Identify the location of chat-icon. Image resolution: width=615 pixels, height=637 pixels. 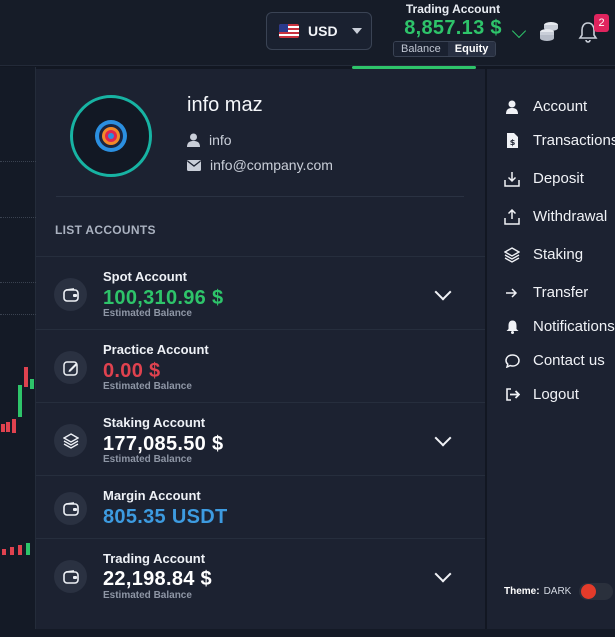
(512, 360).